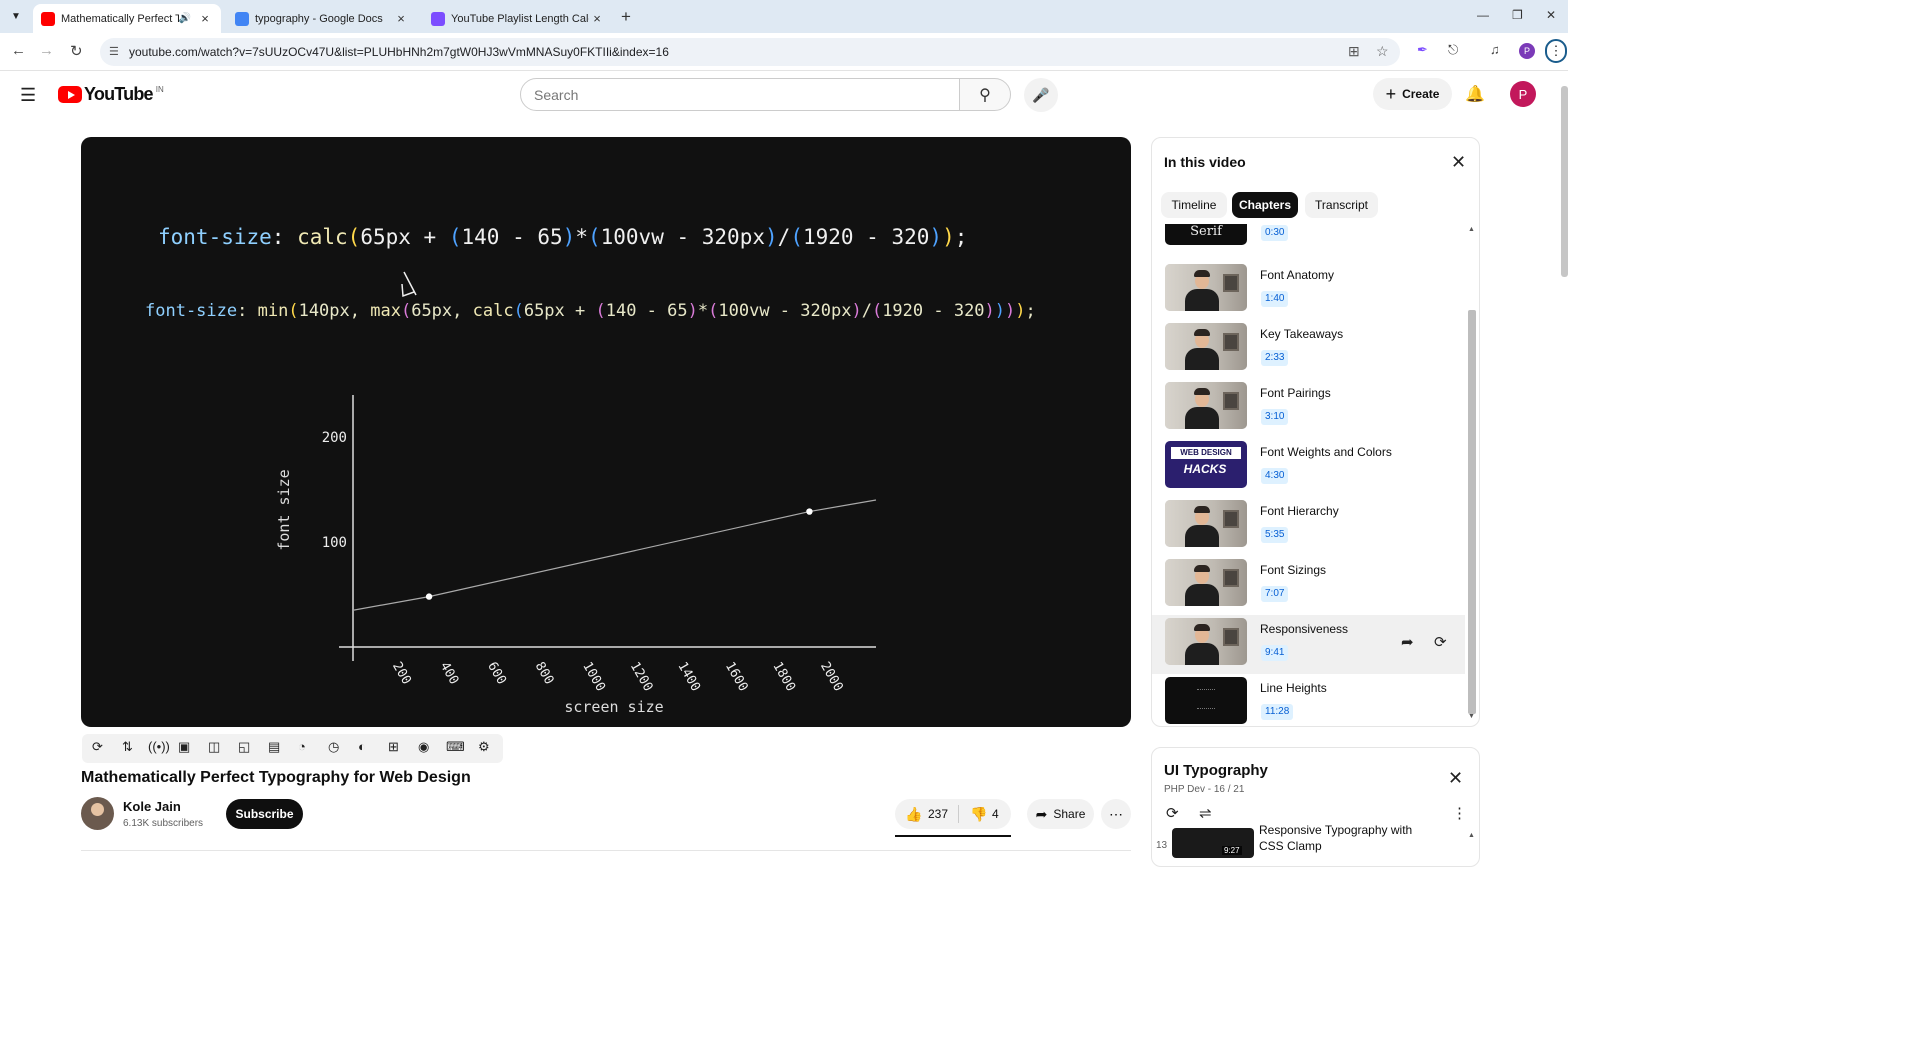  Describe the element at coordinates (1458, 162) in the screenshot. I see `close-panel-icon: ✕` at that location.